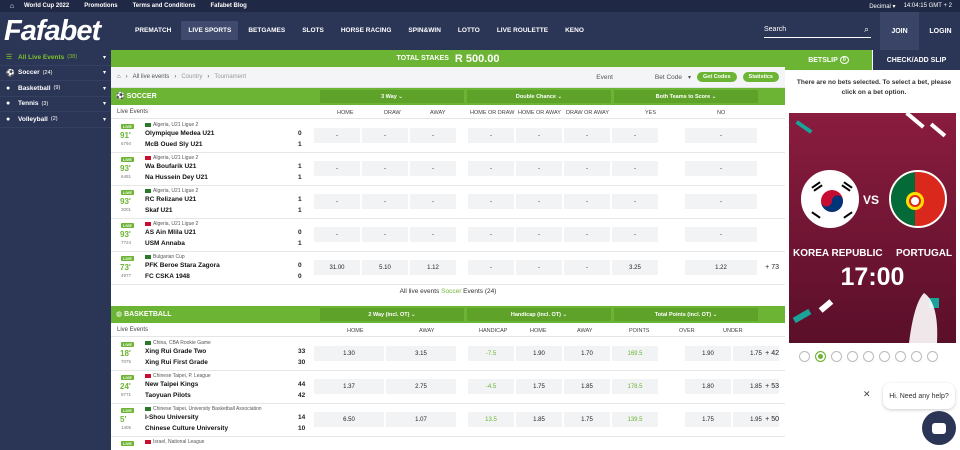 This screenshot has width=960, height=450. What do you see at coordinates (230, 77) in the screenshot?
I see `breadcrumb-tournament: Tournament` at bounding box center [230, 77].